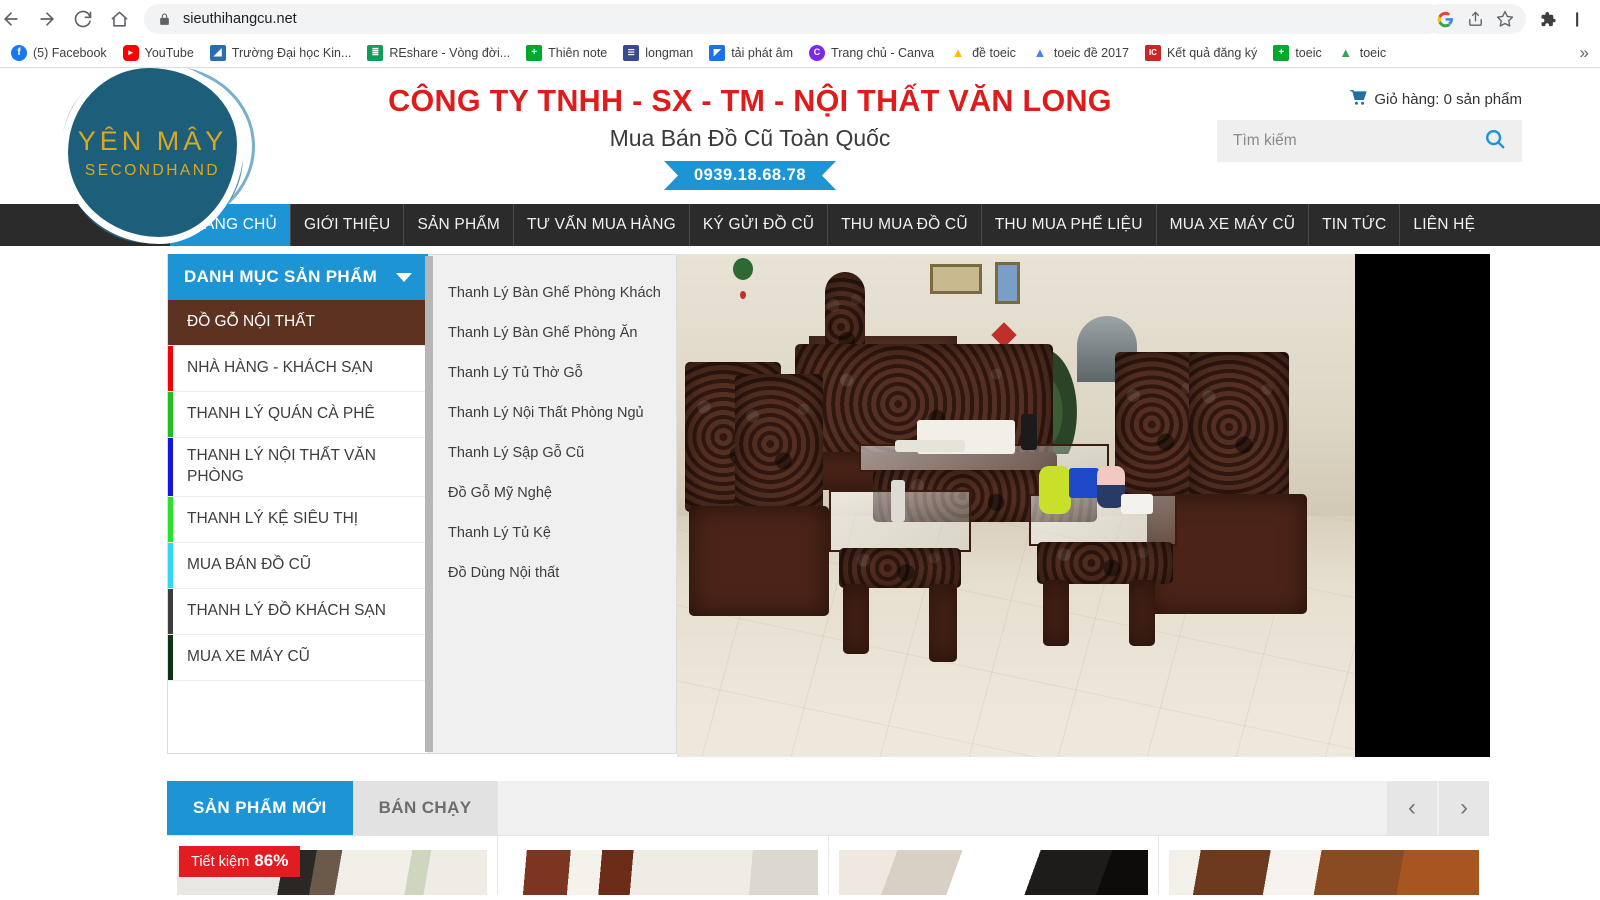 This screenshot has width=1600, height=900. What do you see at coordinates (562, 573) in the screenshot?
I see `submenu-item-do-dung-noi-that: Đồ Dùng Nội thất` at bounding box center [562, 573].